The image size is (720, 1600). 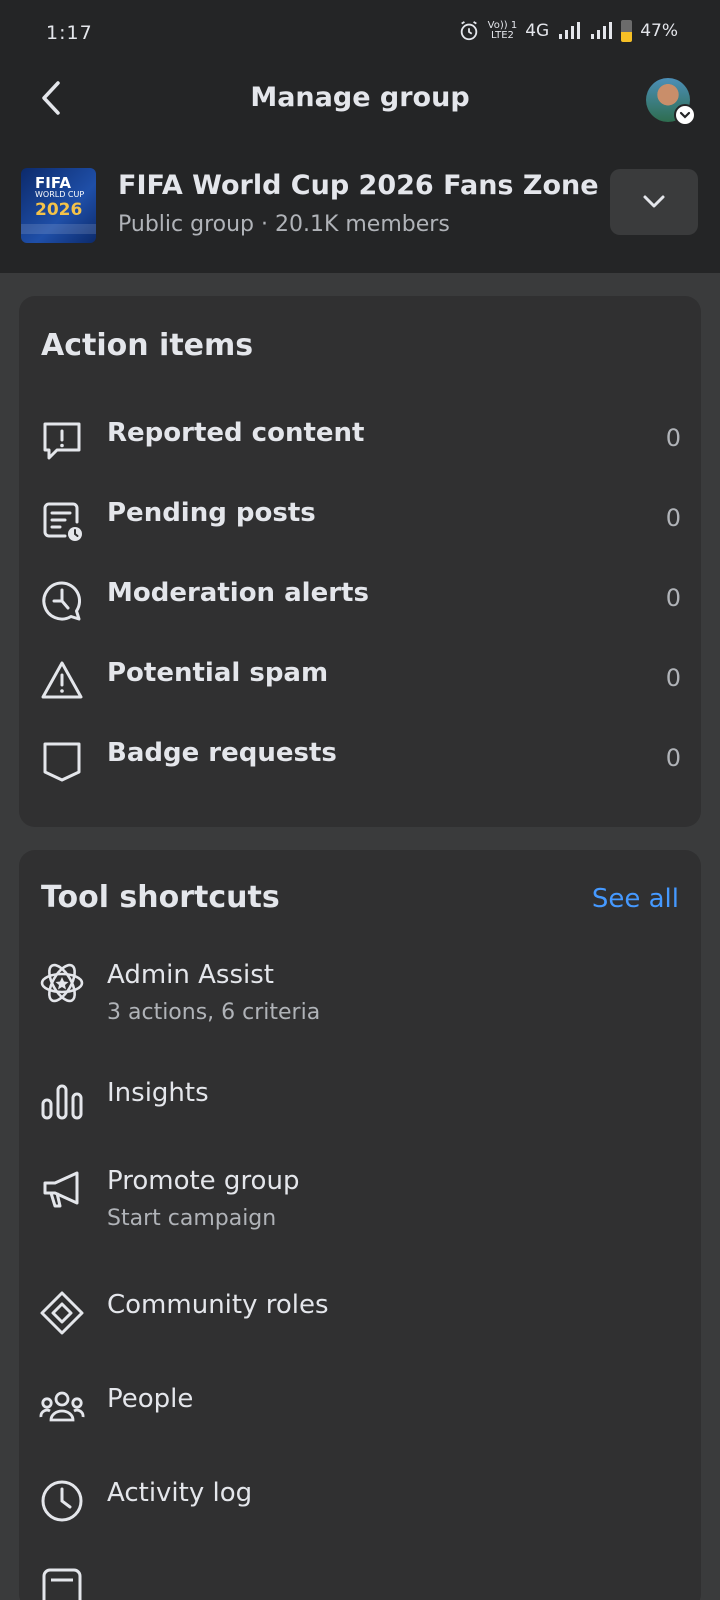 I want to click on tool-insights: Insights, so click(x=360, y=1104).